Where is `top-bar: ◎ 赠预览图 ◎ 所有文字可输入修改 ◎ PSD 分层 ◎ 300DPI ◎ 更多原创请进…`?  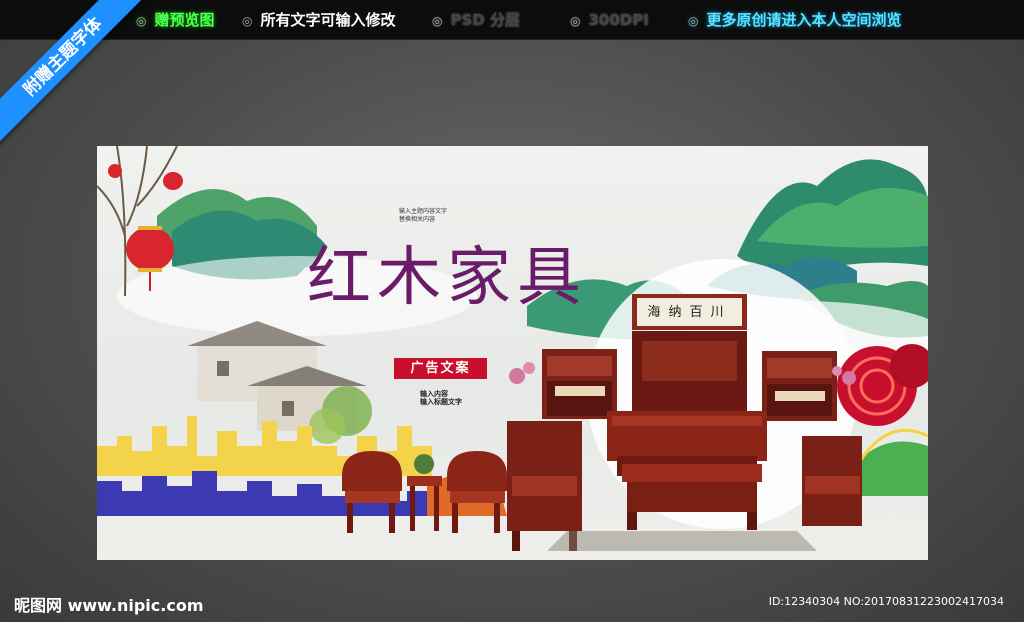
top-bar: ◎ 赠预览图 ◎ 所有文字可输入修改 ◎ PSD 分层 ◎ 300DPI ◎ 更多原创请进… is located at coordinates (512, 20).